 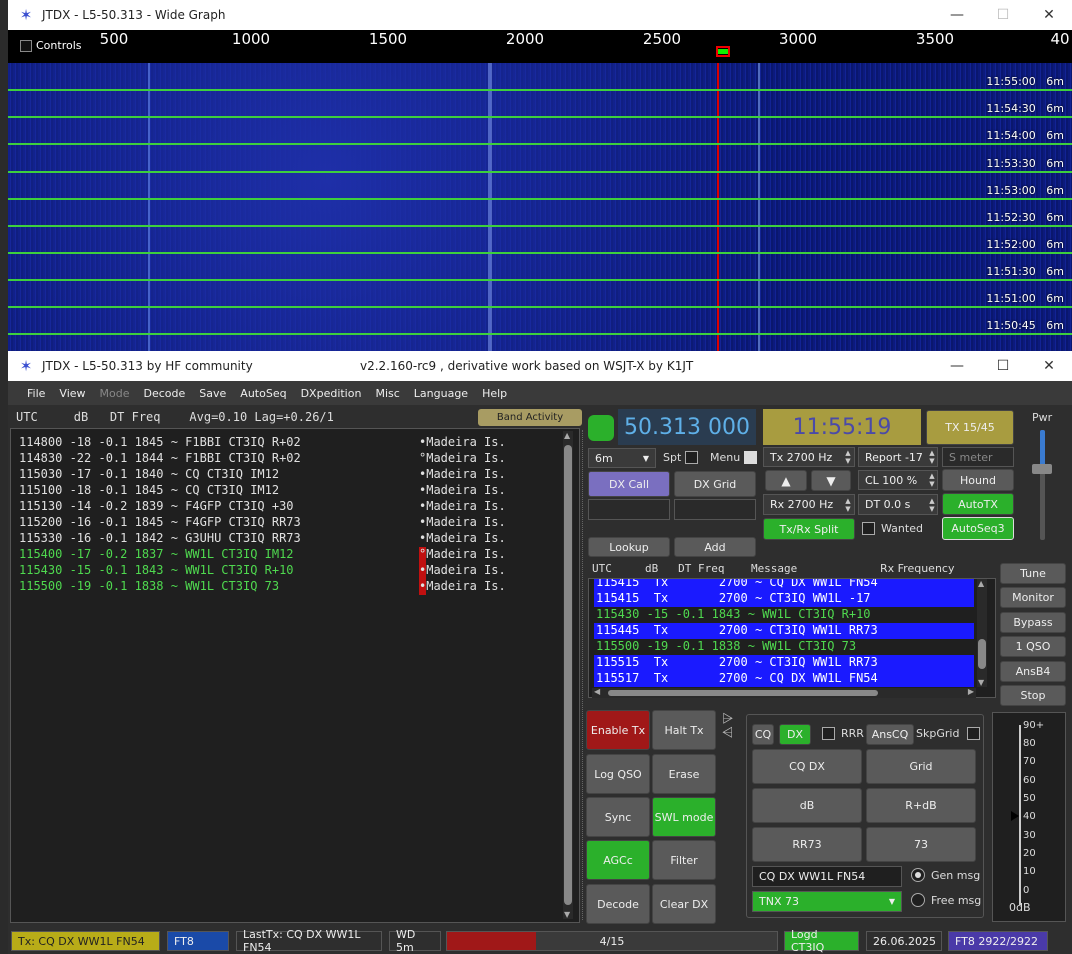 I want to click on report-spinner: ▲ ▼, so click(x=932, y=457).